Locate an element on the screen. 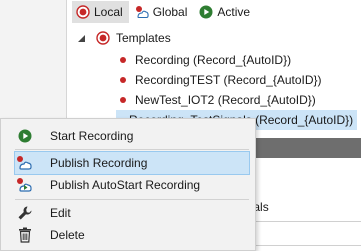 Image resolution: width=361 pixels, height=251 pixels. tab-label: Global is located at coordinates (170, 12).